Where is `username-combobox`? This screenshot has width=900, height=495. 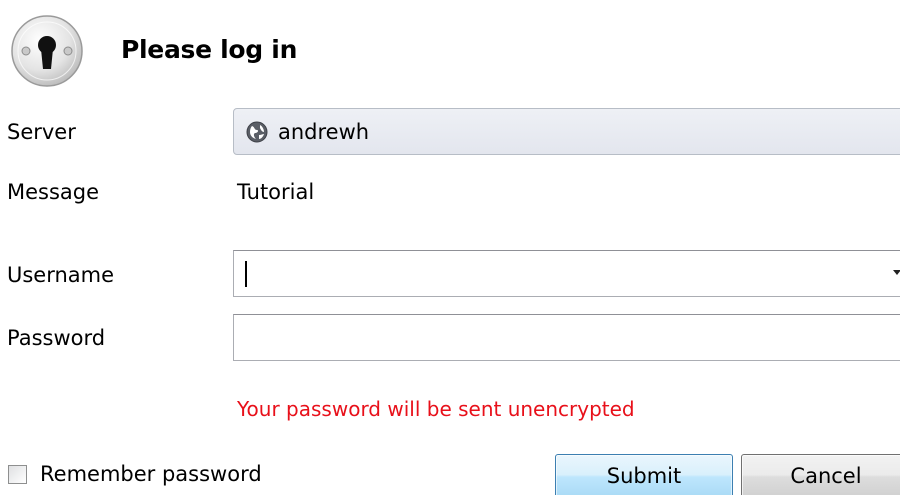
username-combobox is located at coordinates (566, 273).